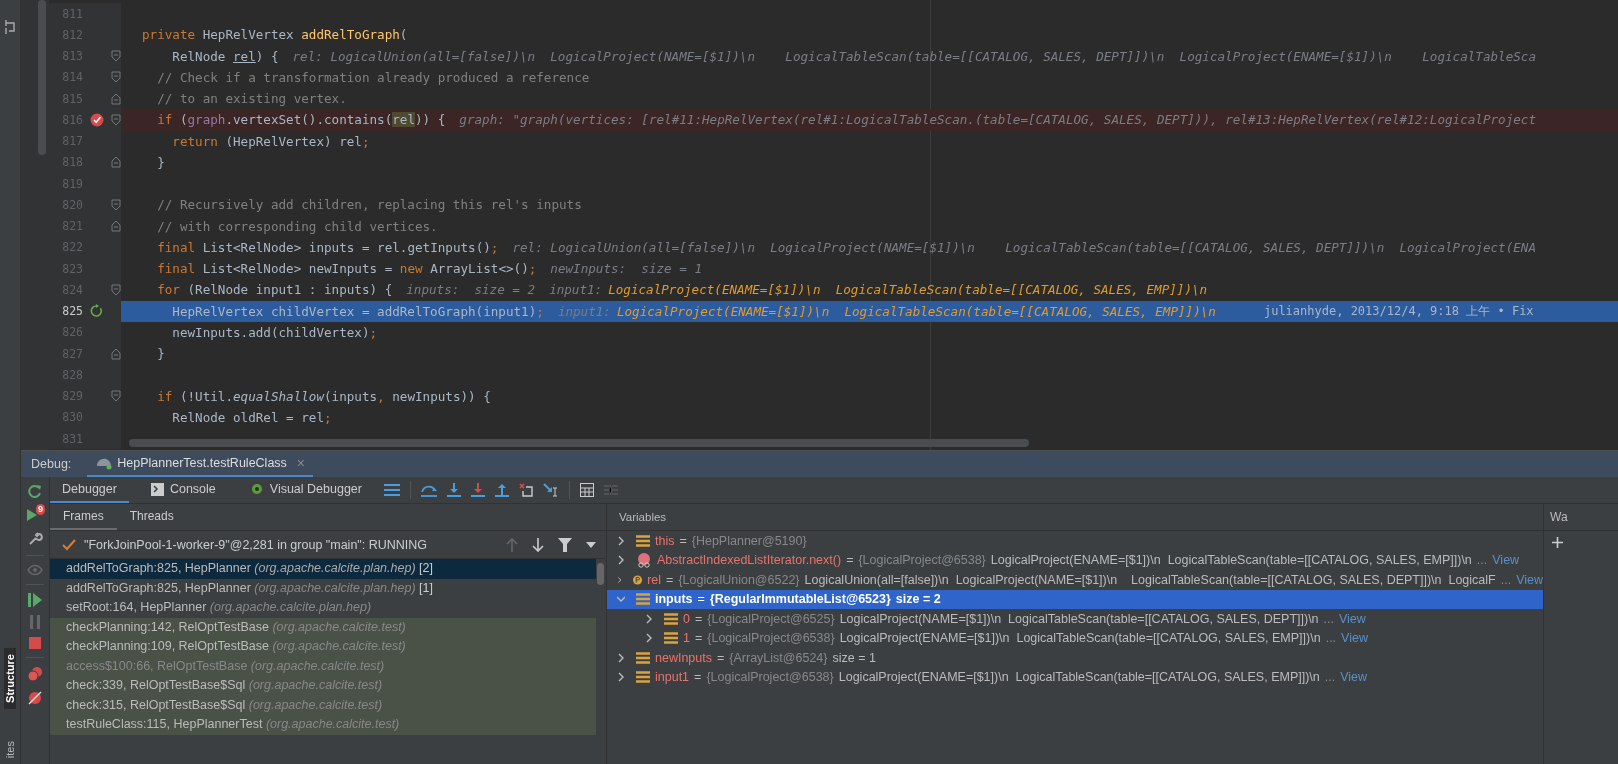 The width and height of the screenshot is (1618, 764). Describe the element at coordinates (35, 674) in the screenshot. I see `breakpoints-icon` at that location.